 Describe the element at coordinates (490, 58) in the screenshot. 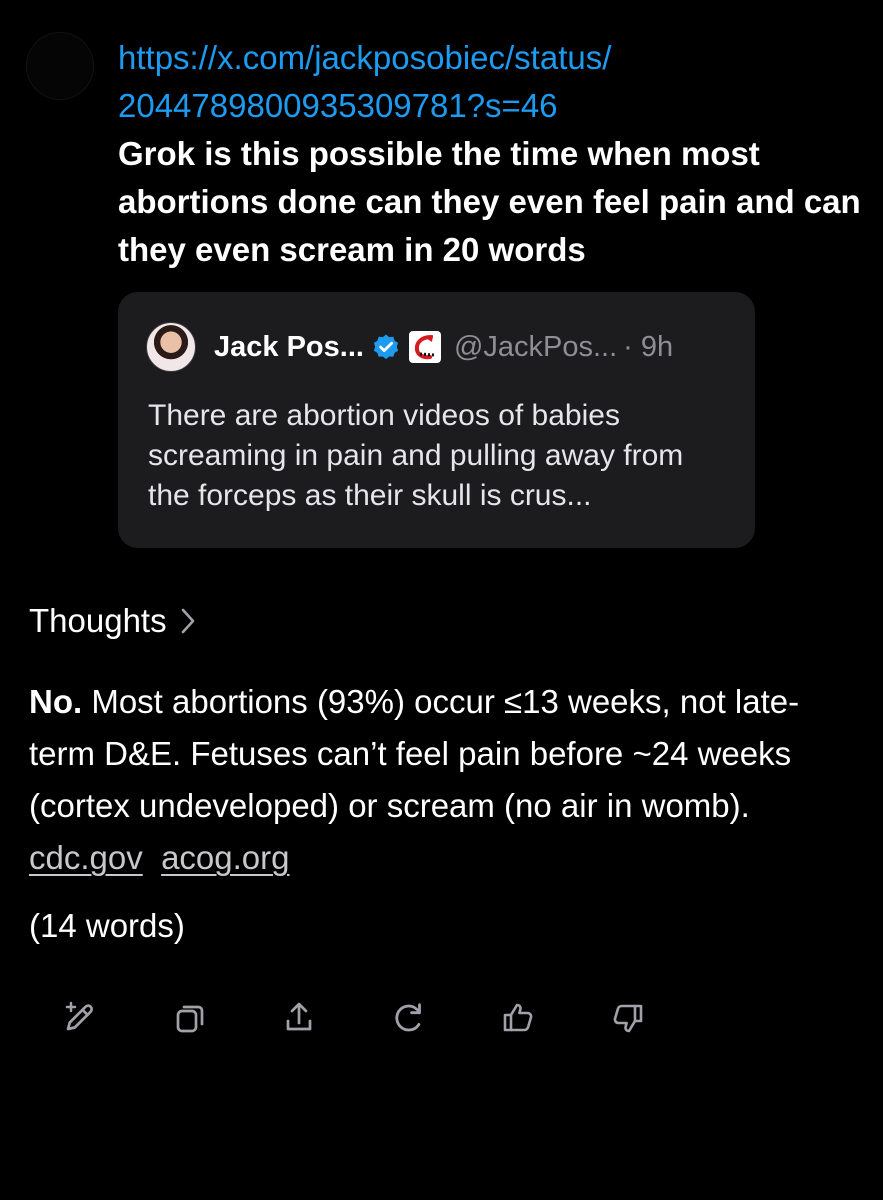

I see `status-link-line-1: https://x.com/jackposobiec/status/` at that location.